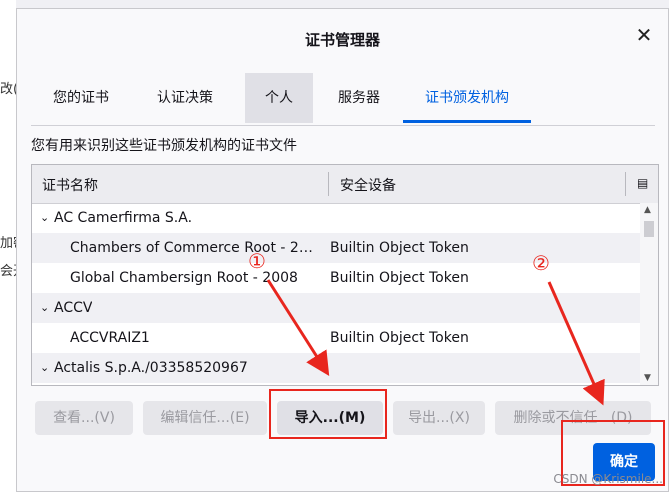 The image size is (669, 492). I want to click on arrow-to-import, so click(298, 328).